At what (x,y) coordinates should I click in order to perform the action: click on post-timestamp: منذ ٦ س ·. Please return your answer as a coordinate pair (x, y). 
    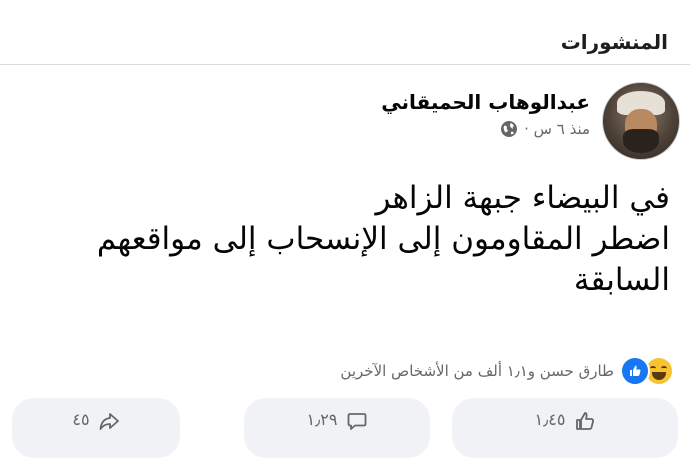
    Looking at the image, I should click on (557, 129).